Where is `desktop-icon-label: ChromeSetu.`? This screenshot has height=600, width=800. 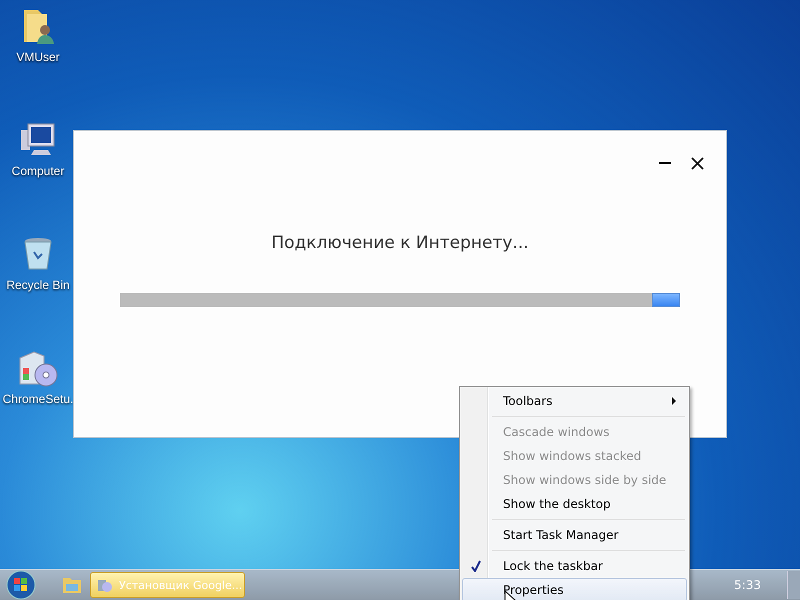 desktop-icon-label: ChromeSetu. is located at coordinates (38, 399).